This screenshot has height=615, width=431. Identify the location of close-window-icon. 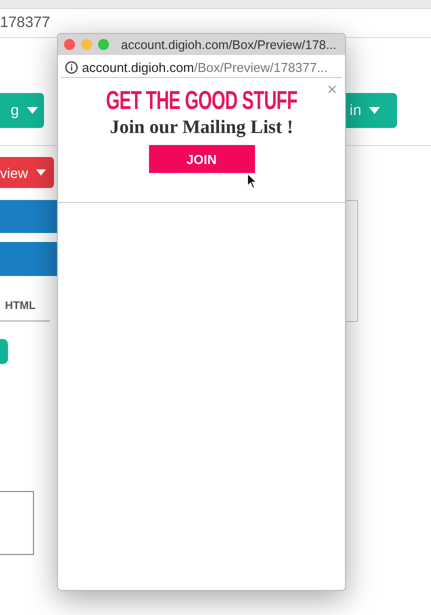
(69, 44).